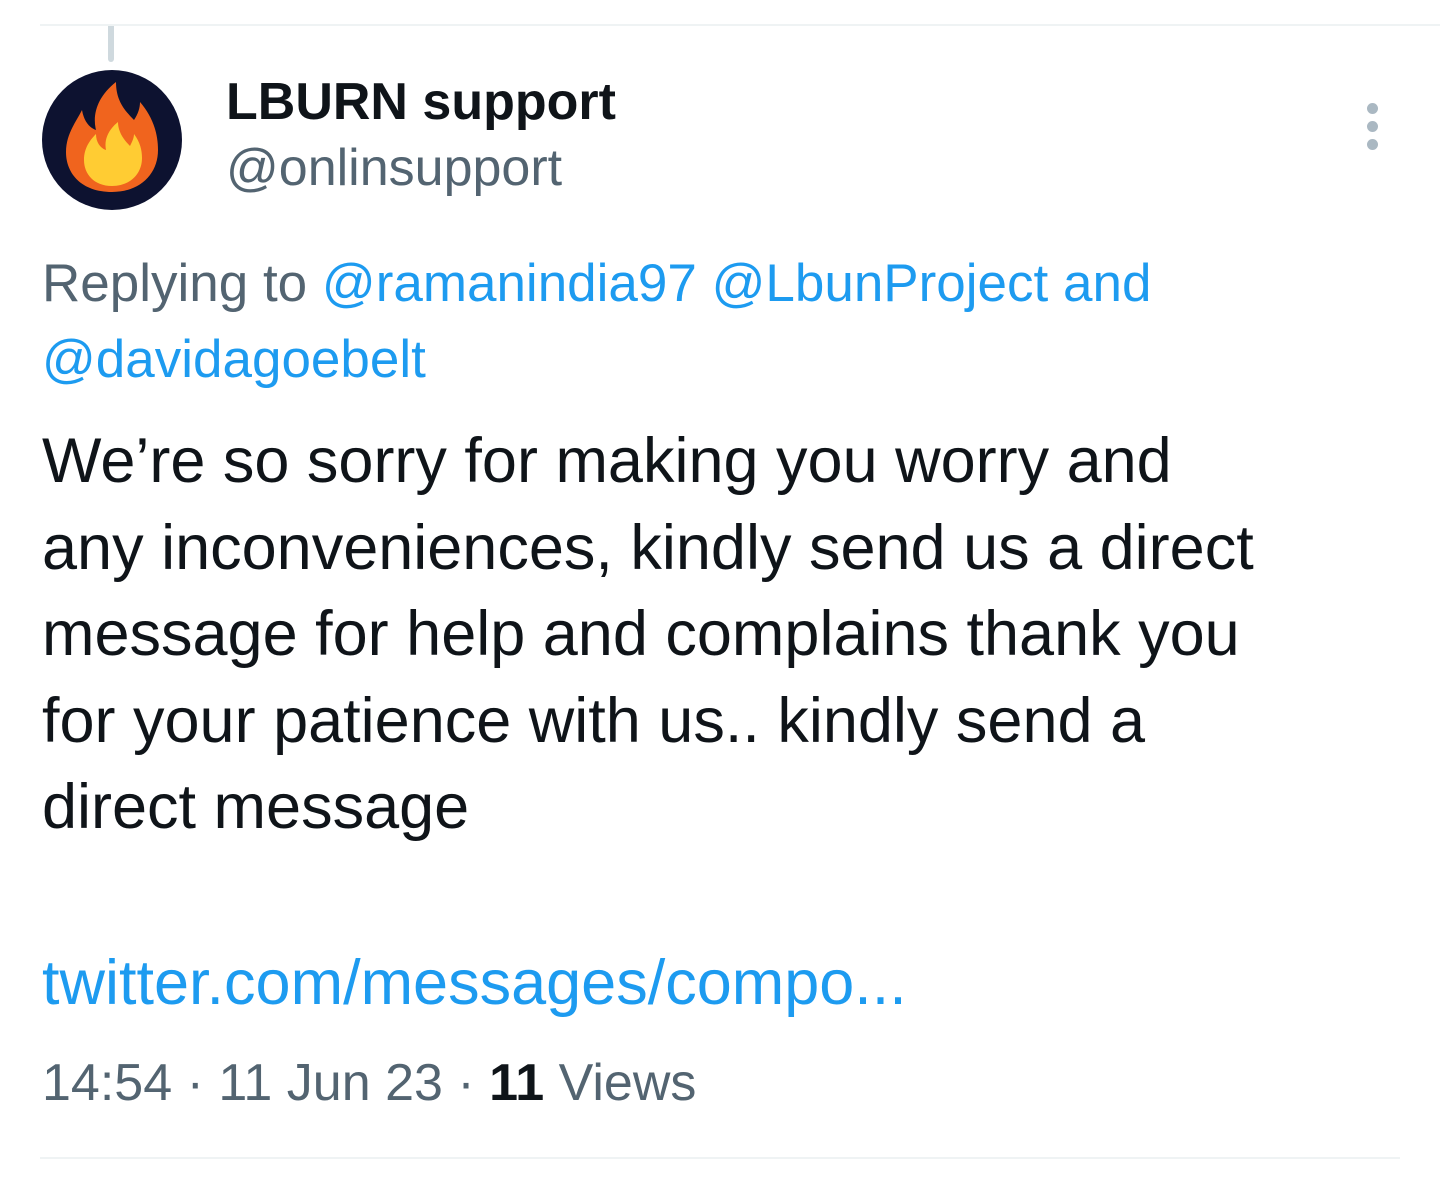 This screenshot has height=1193, width=1440. I want to click on tweet-meta: 14:54 · 11 Jun 23 · 11 Views, so click(369, 1083).